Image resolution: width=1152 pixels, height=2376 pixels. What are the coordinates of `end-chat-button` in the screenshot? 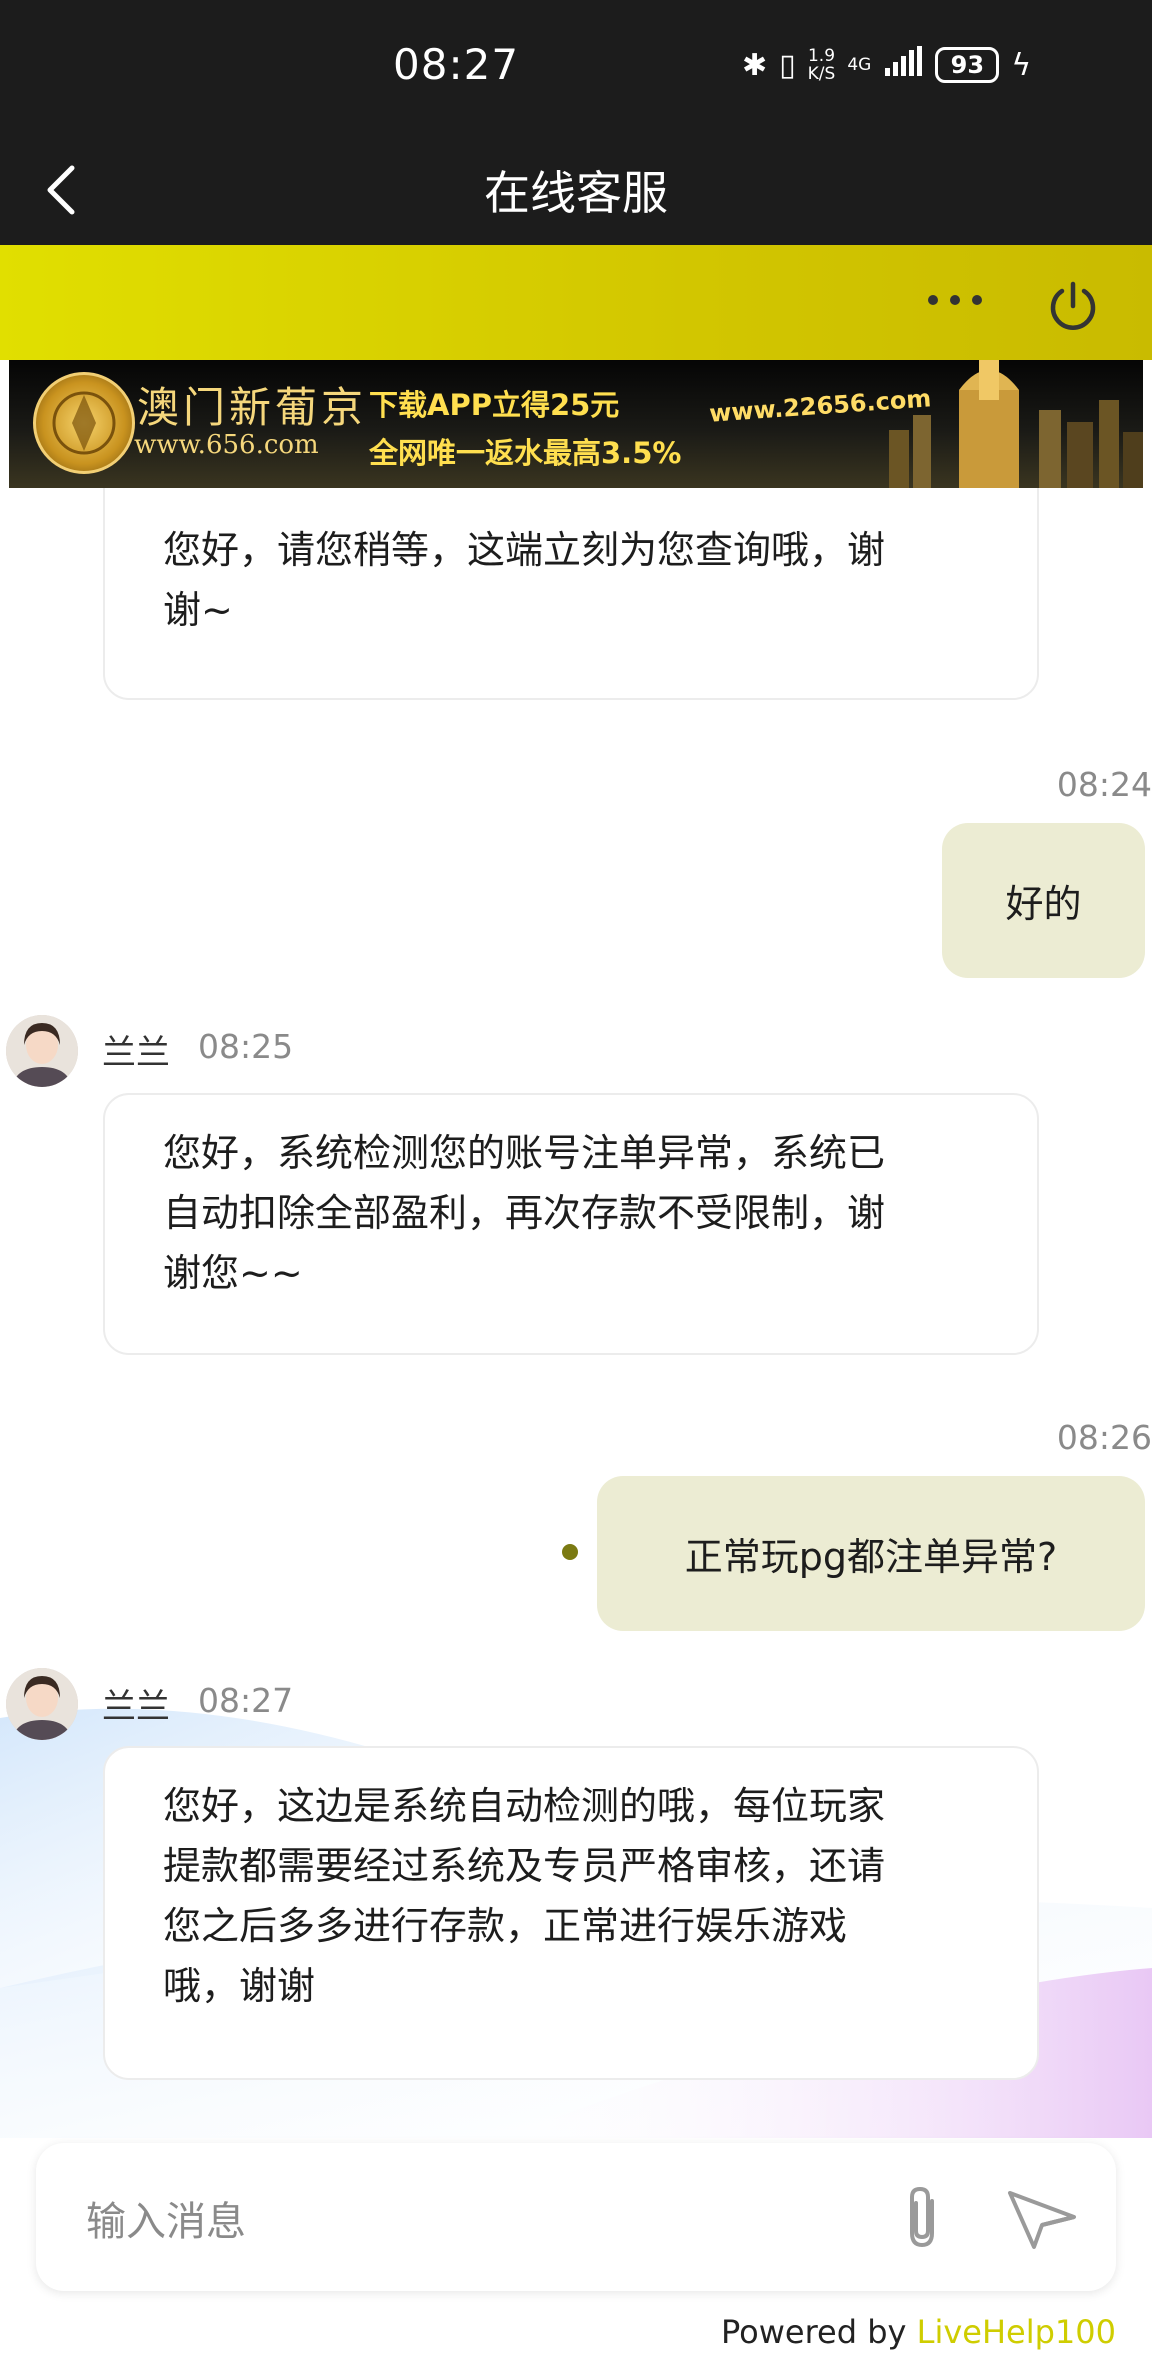 It's located at (1073, 306).